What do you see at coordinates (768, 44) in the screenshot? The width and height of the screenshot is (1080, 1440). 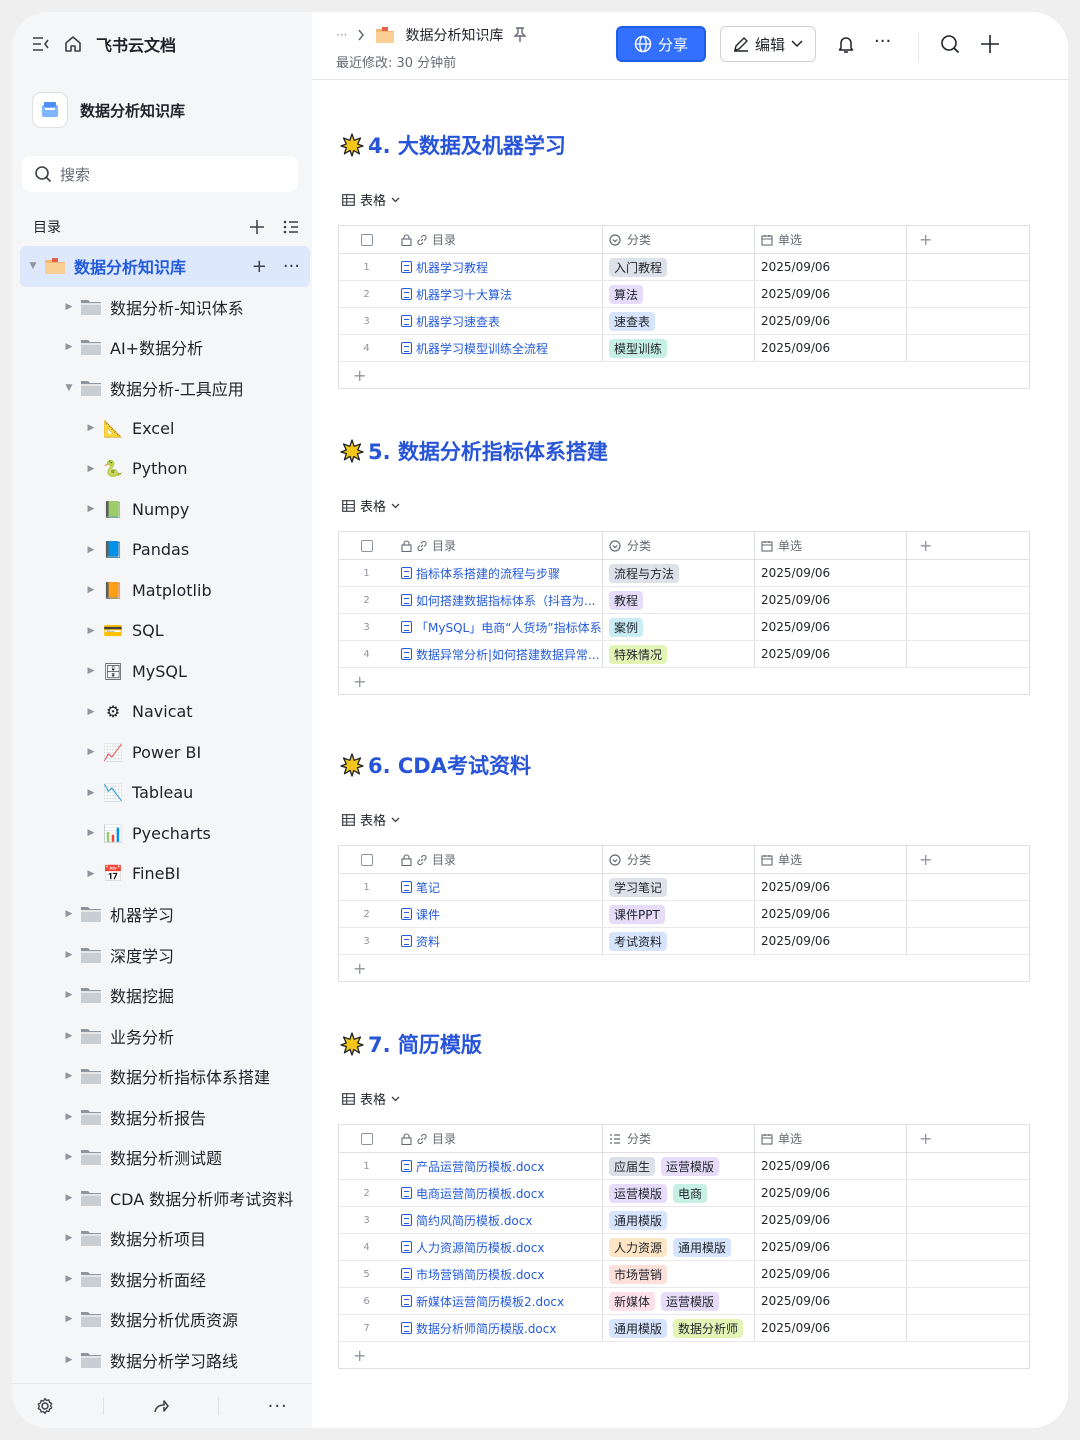 I see `edit-button: 编辑` at bounding box center [768, 44].